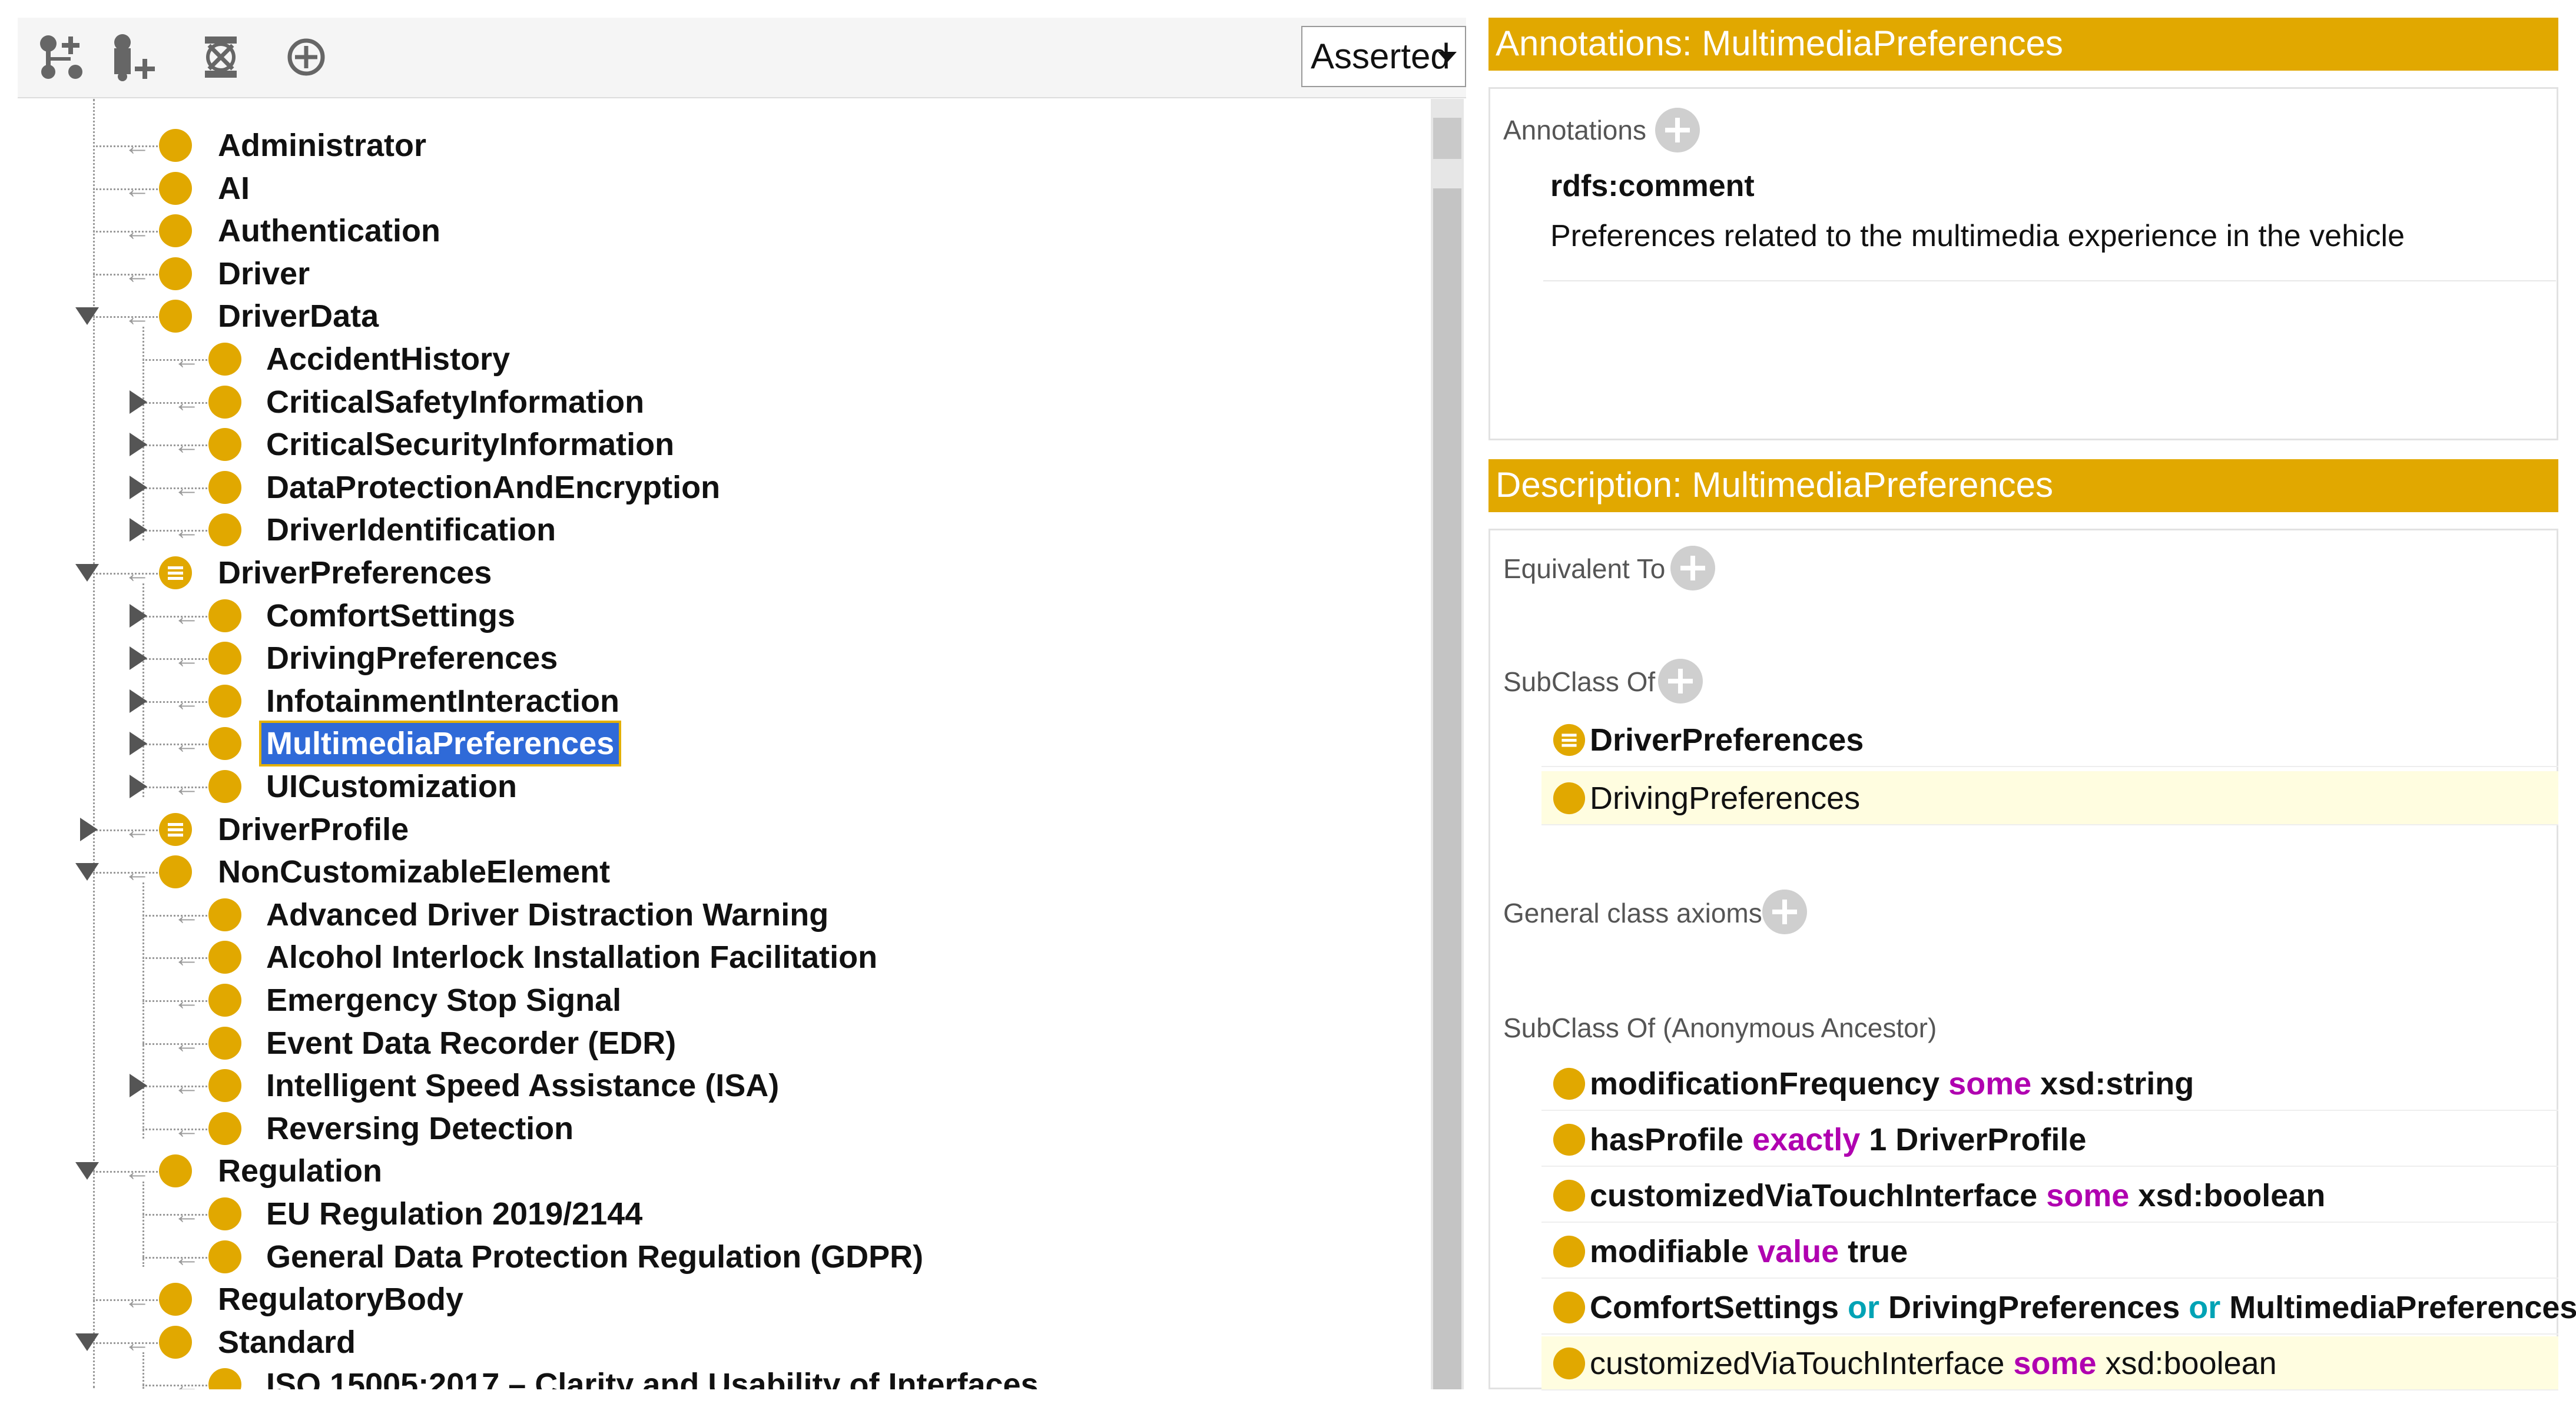 Image resolution: width=2576 pixels, height=1407 pixels. What do you see at coordinates (718, 487) in the screenshot?
I see `tree-node: ← DataProtectionAndEncryption` at bounding box center [718, 487].